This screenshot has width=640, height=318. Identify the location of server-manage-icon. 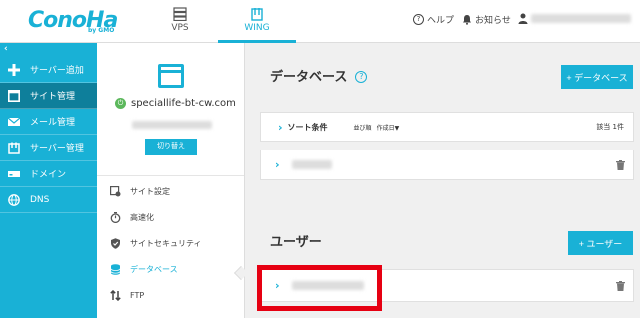
(14, 148).